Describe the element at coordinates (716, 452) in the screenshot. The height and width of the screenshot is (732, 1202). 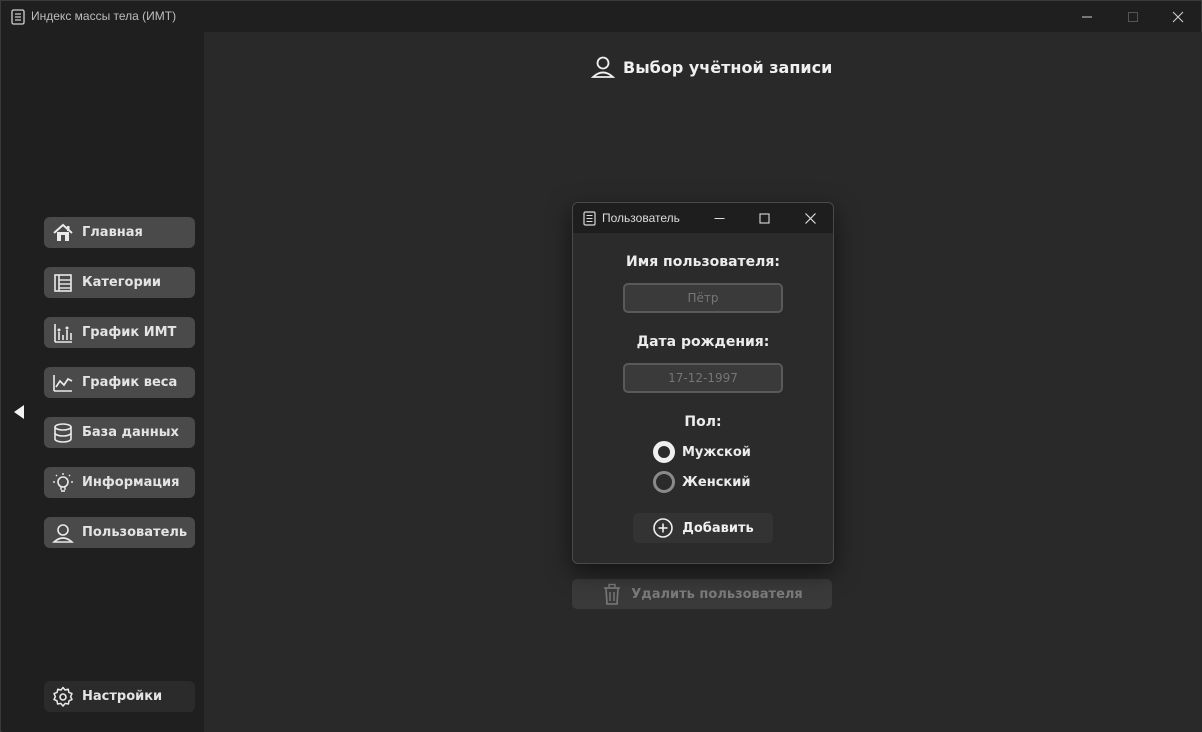
I see `gender-option-label: Мужской` at that location.